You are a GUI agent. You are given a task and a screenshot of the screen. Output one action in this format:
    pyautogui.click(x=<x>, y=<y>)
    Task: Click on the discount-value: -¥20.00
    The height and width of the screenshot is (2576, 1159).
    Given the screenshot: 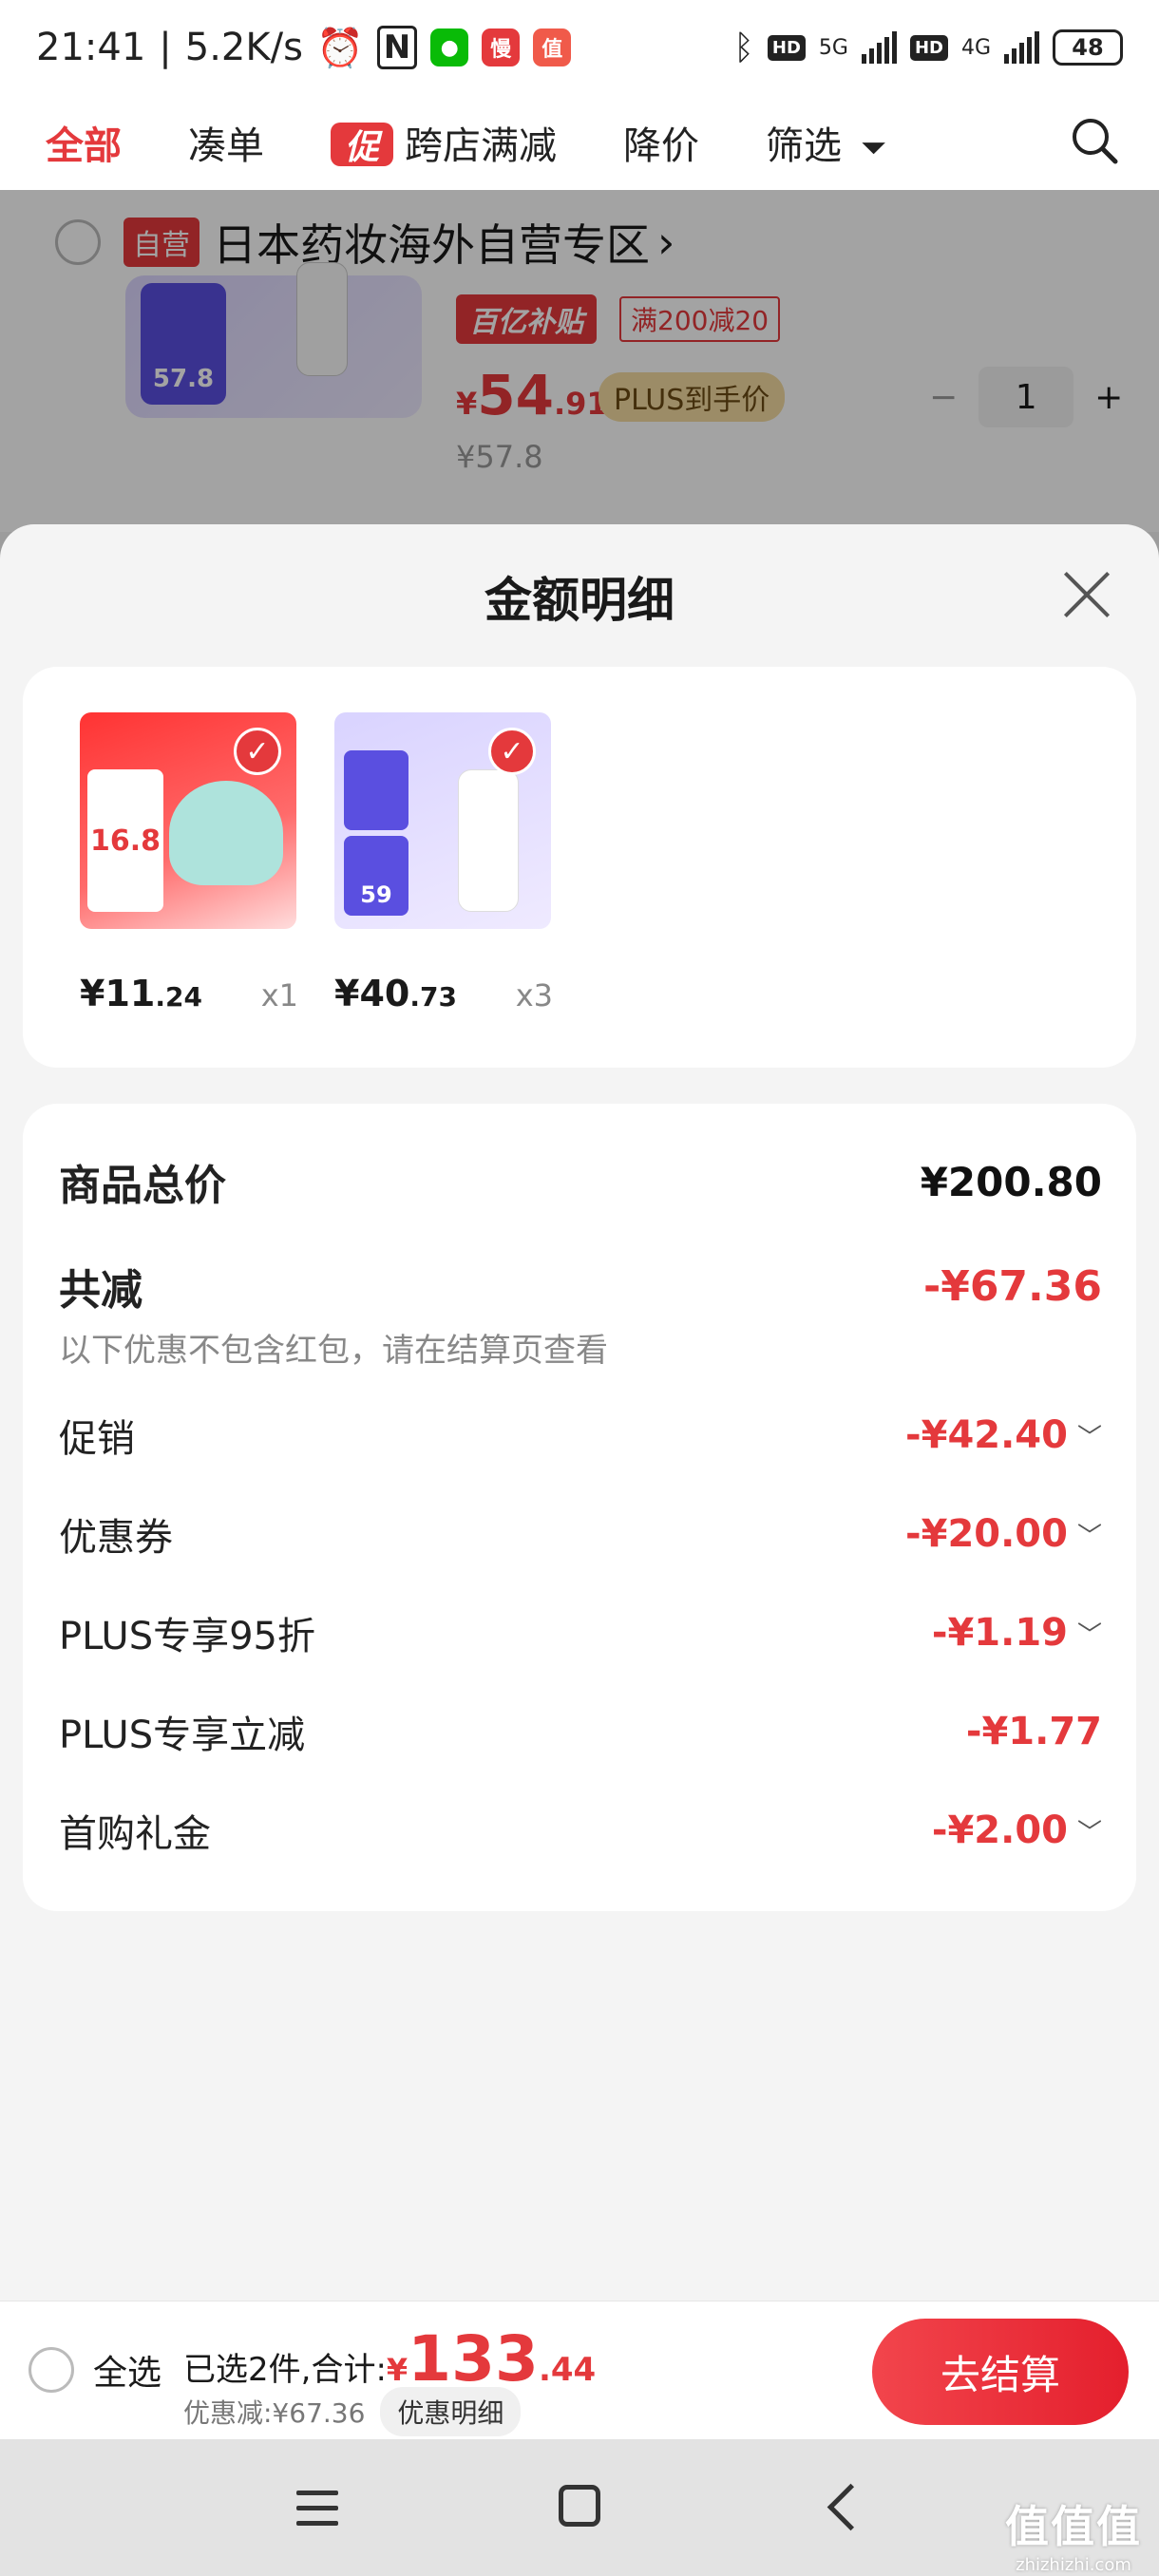 What is the action you would take?
    pyautogui.click(x=986, y=1534)
    